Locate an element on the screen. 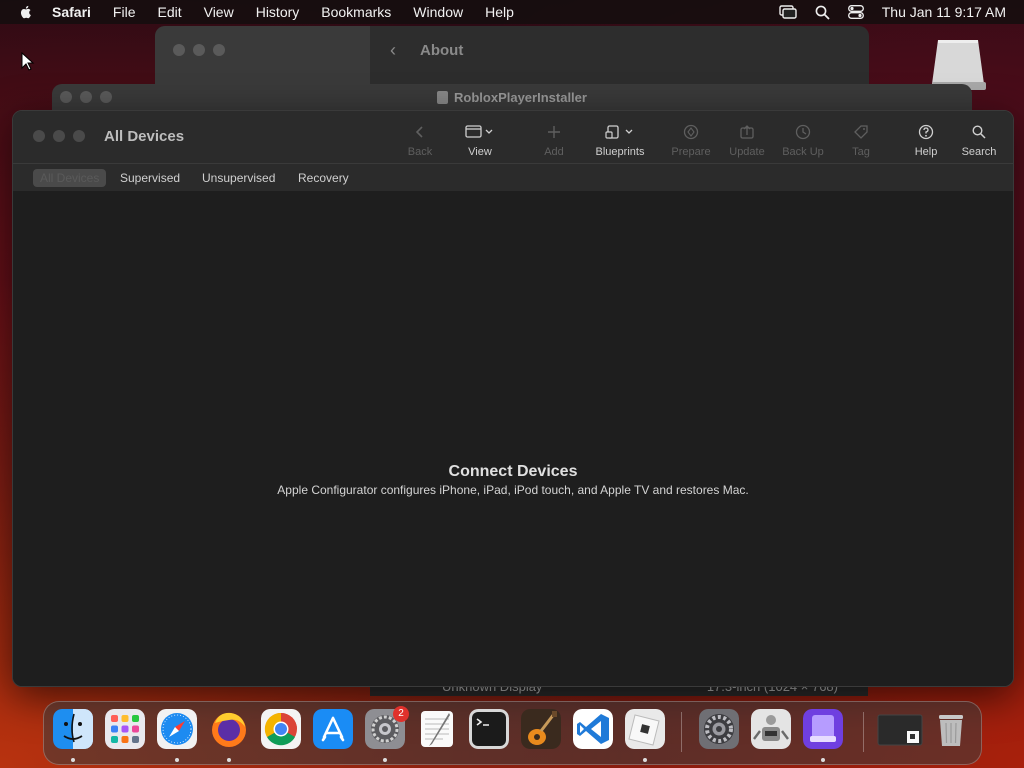  safari-running-indicator is located at coordinates (177, 760).